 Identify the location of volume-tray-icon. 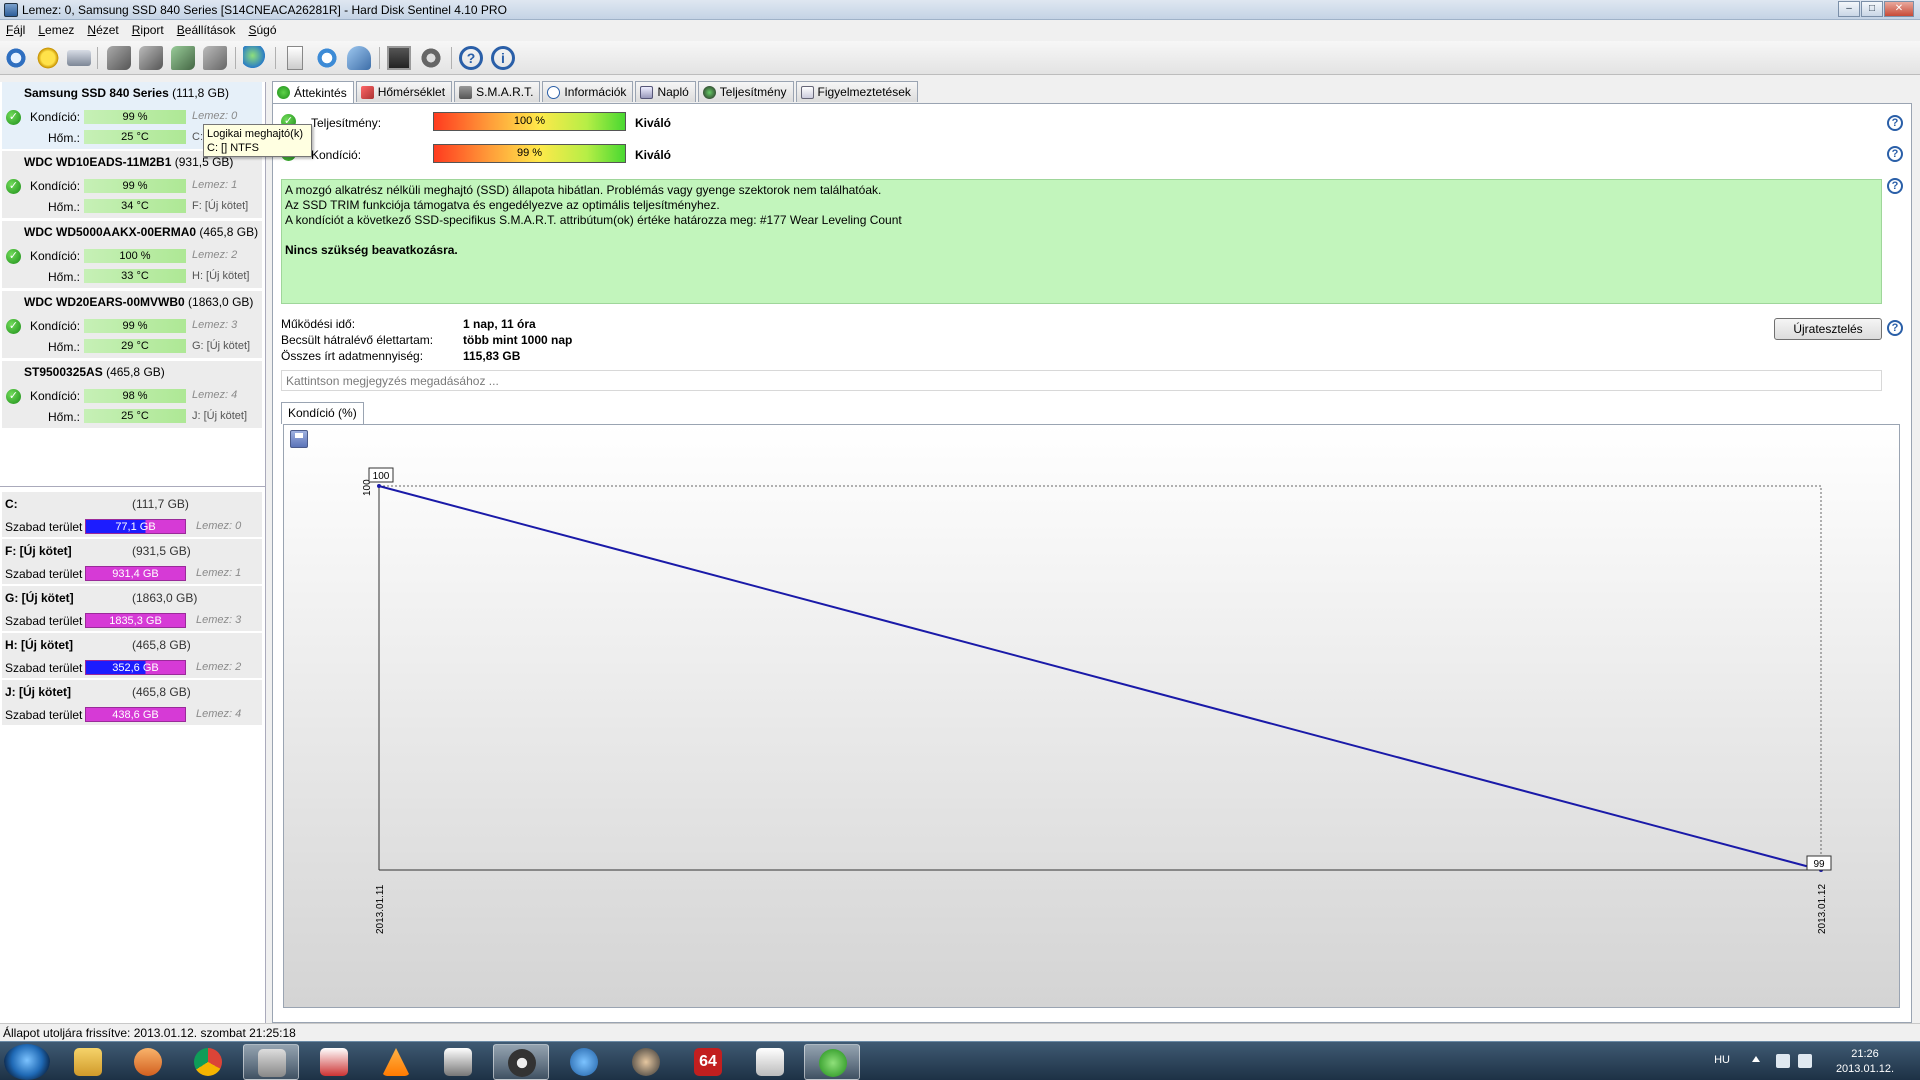
(1805, 1061).